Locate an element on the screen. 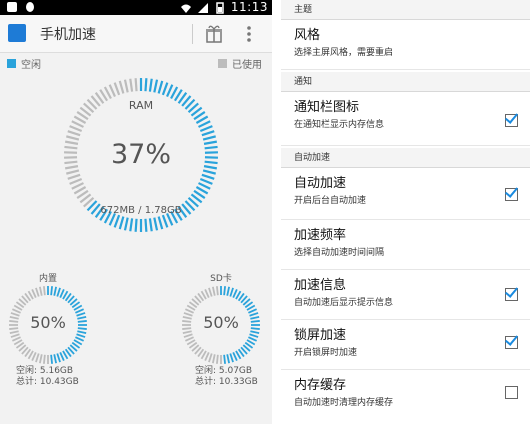 The image size is (530, 424). setting-theme-subtitle: 选择主屏风格，需要重启 is located at coordinates (344, 53).